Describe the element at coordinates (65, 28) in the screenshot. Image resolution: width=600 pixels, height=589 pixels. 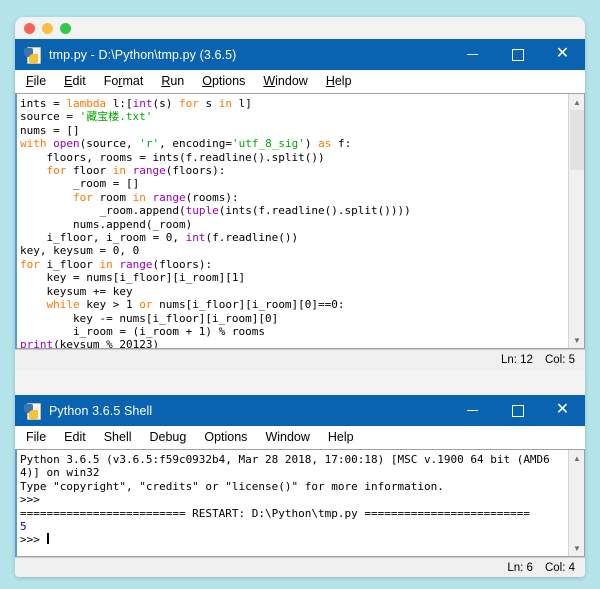
I see `zoom-dot` at that location.